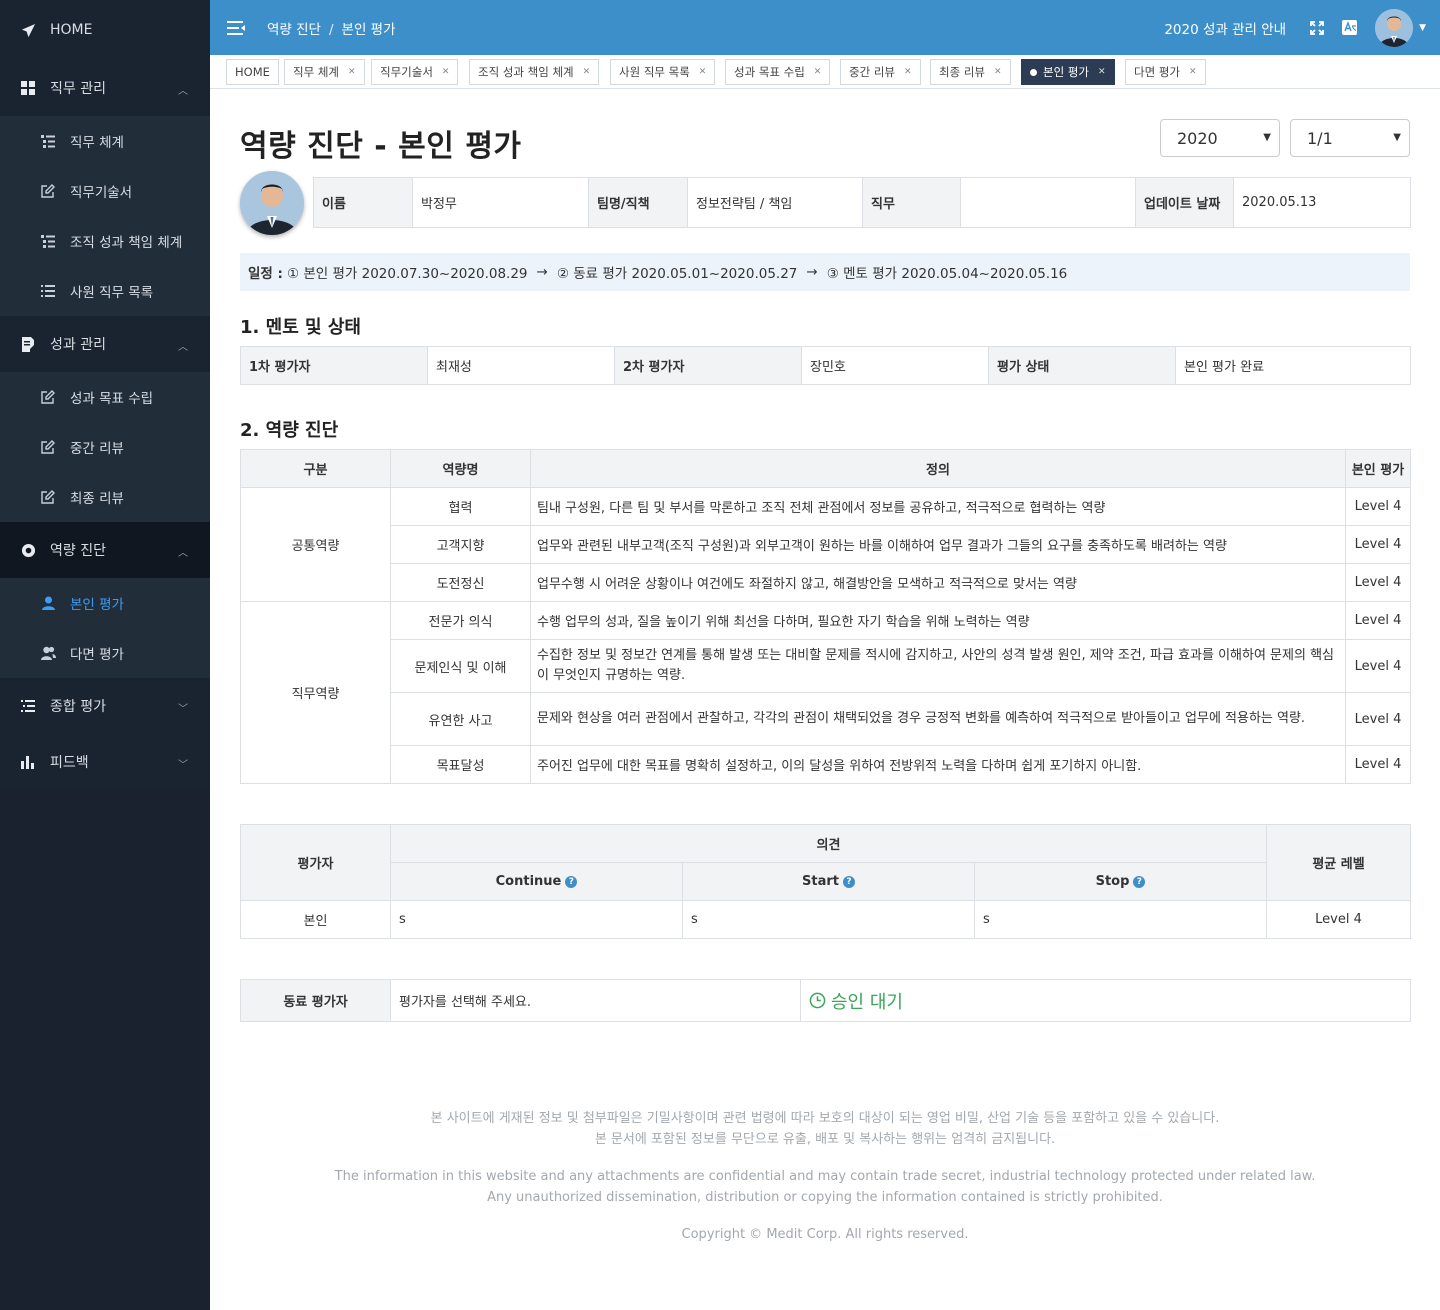 Image resolution: width=1440 pixels, height=1310 pixels. I want to click on tab-job-system: 직무 체계 ✕, so click(324, 72).